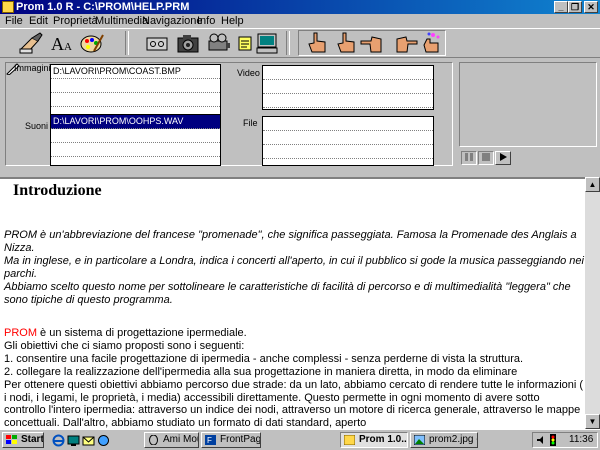 Image resolution: width=600 pixels, height=450 pixels. Describe the element at coordinates (38, 21) in the screenshot. I see `menu-edit: Edit` at that location.